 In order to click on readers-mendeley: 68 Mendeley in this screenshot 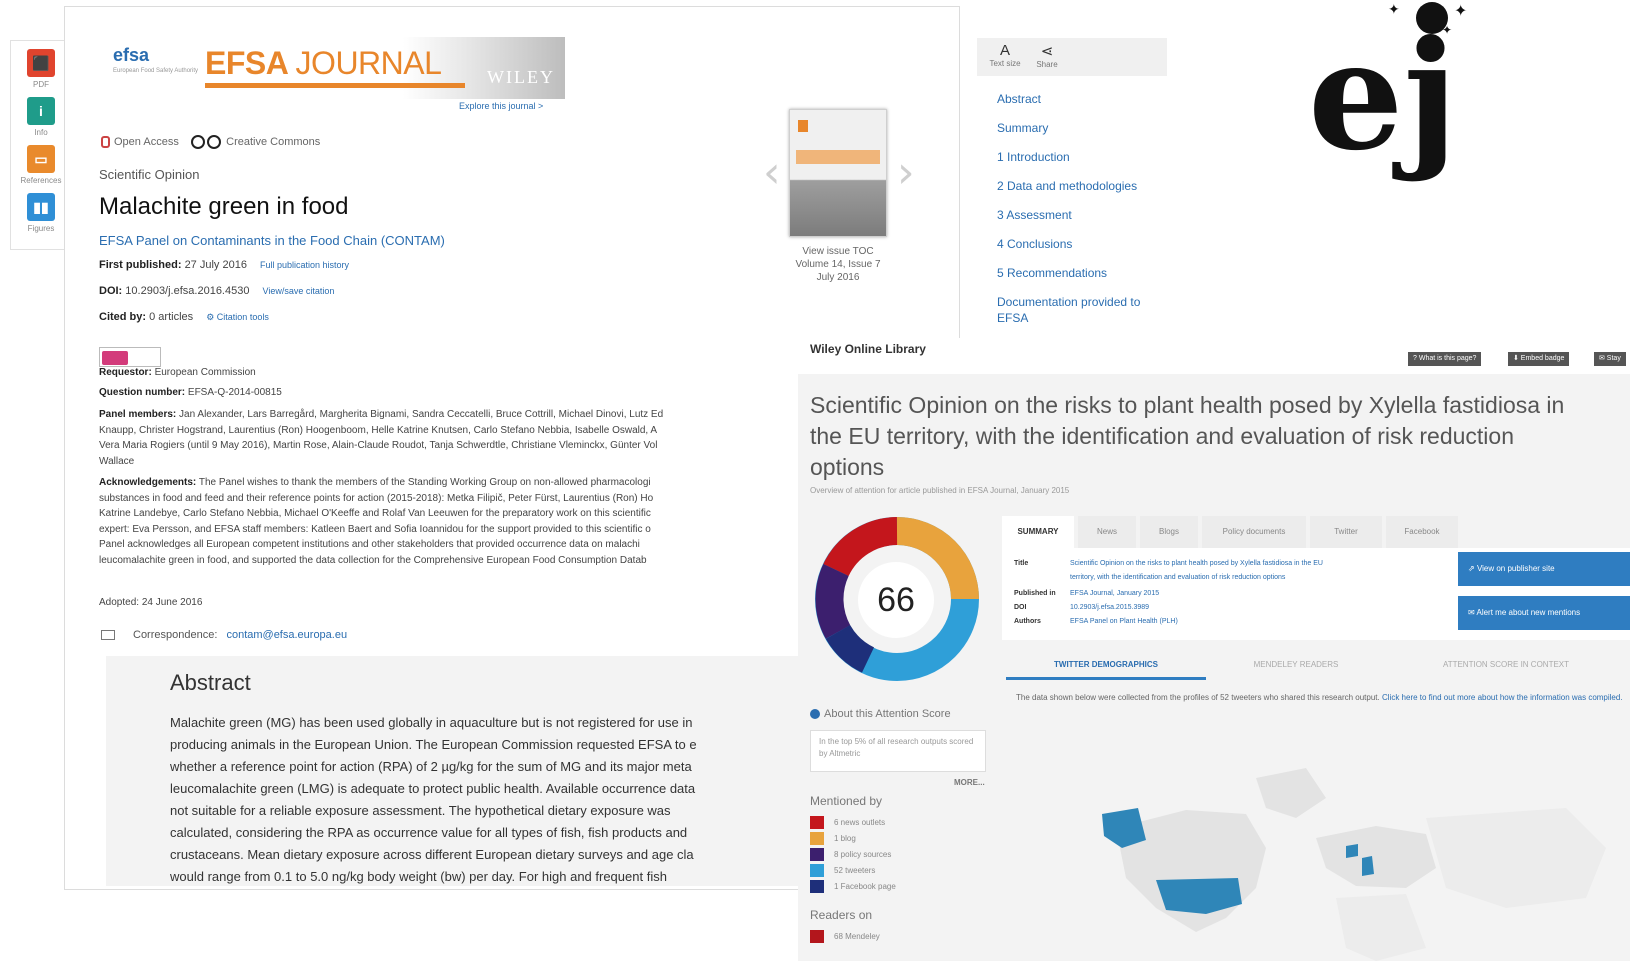, I will do `click(845, 937)`.